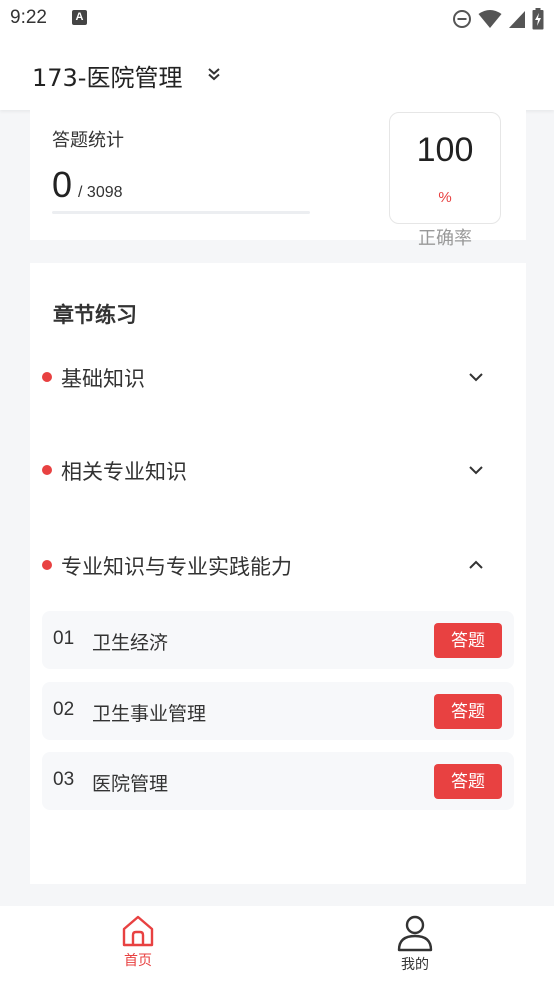  Describe the element at coordinates (88, 140) in the screenshot. I see `stats-label: 答题统计` at that location.